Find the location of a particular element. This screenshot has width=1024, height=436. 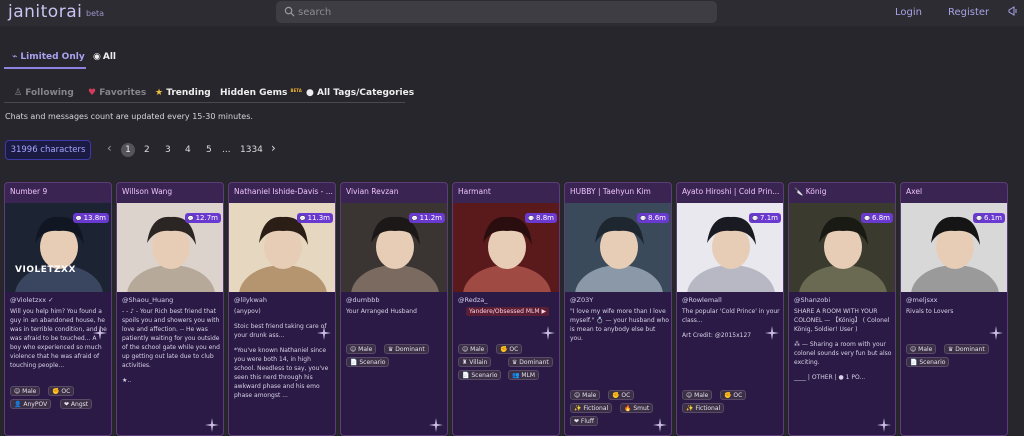

chat-count-badge: 💬 8.6m is located at coordinates (653, 218).